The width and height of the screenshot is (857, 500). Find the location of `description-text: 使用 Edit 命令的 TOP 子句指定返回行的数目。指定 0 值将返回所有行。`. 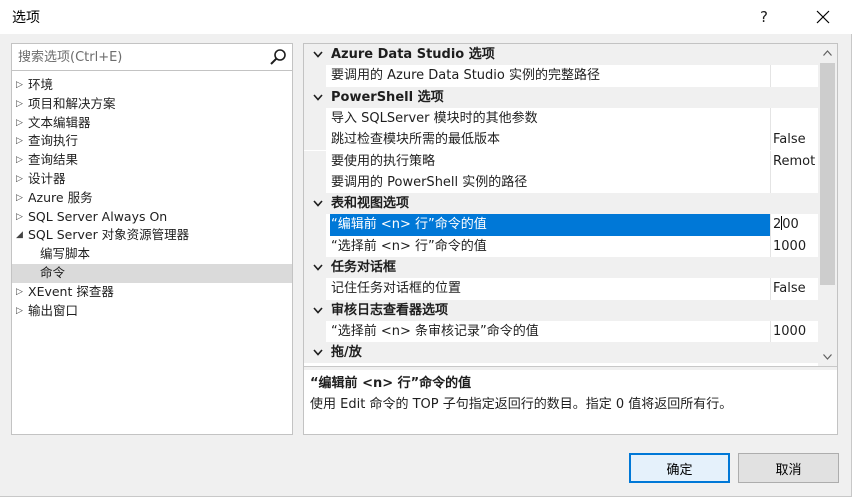

description-text: 使用 Edit 命令的 TOP 子句指定返回行的数目。指定 0 值将返回所有行。 is located at coordinates (521, 404).